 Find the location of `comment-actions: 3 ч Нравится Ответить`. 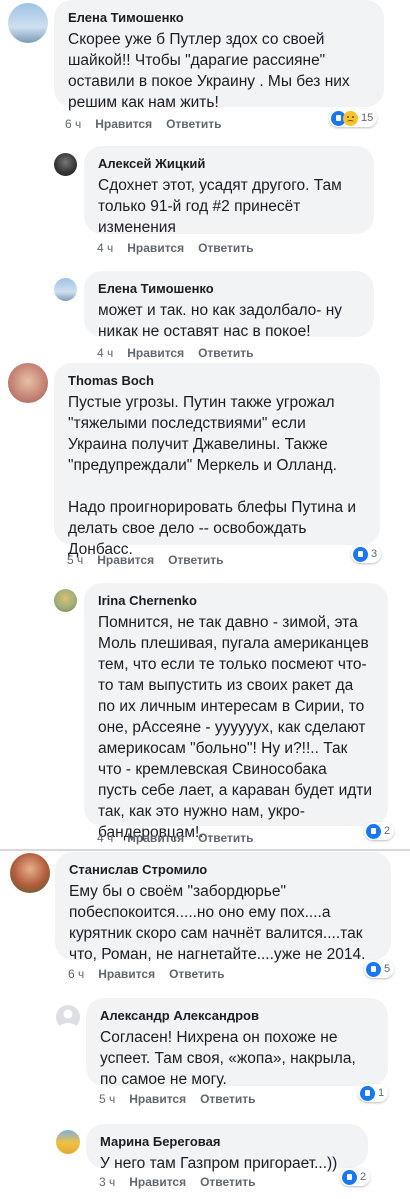

comment-actions: 3 ч Нравится Ответить is located at coordinates (177, 1182).